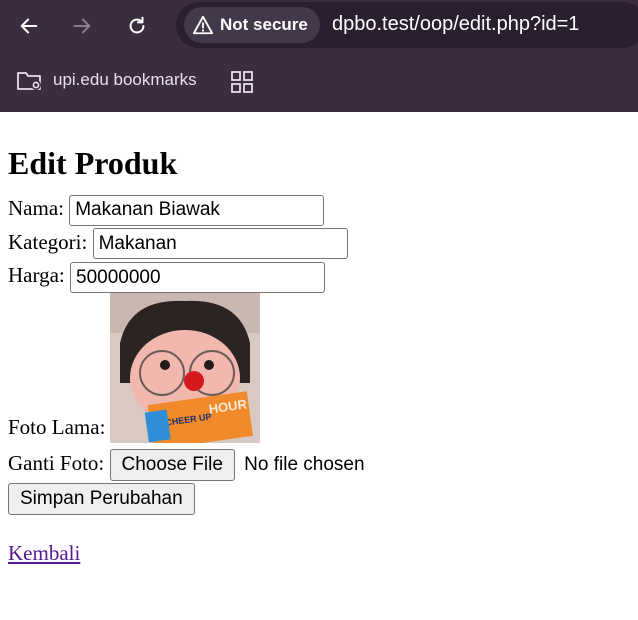 This screenshot has width=638, height=620. What do you see at coordinates (185, 368) in the screenshot?
I see `product-photo: CHEER UP HOUR` at bounding box center [185, 368].